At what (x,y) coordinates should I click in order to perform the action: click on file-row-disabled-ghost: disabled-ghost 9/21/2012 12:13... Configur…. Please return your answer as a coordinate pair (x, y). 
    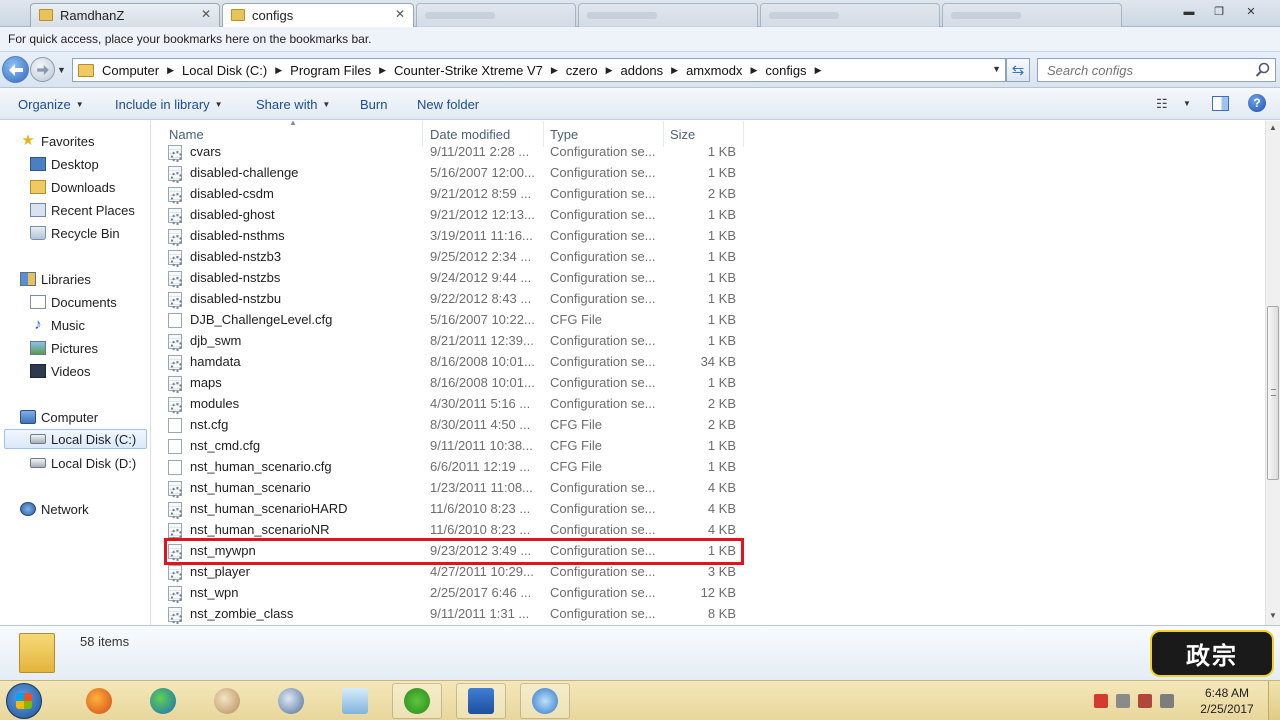
    Looking at the image, I should click on (453, 215).